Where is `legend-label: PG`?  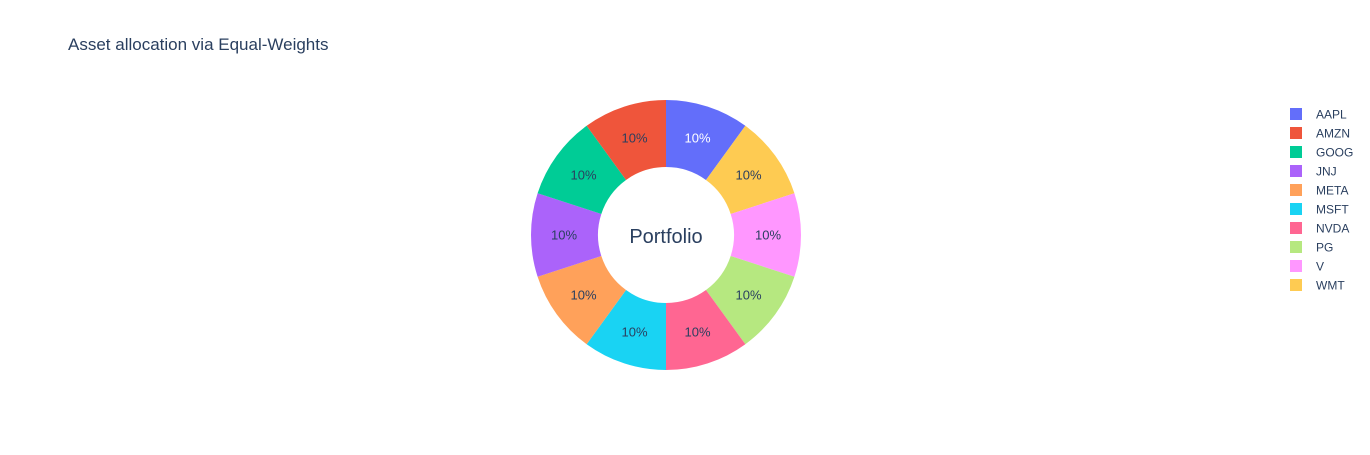 legend-label: PG is located at coordinates (1324, 248).